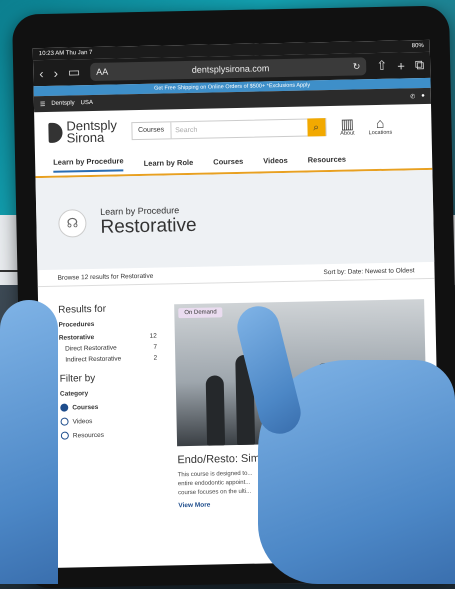 The height and width of the screenshot is (589, 455). What do you see at coordinates (85, 137) in the screenshot?
I see `logo-line-2: Sirona` at bounding box center [85, 137].